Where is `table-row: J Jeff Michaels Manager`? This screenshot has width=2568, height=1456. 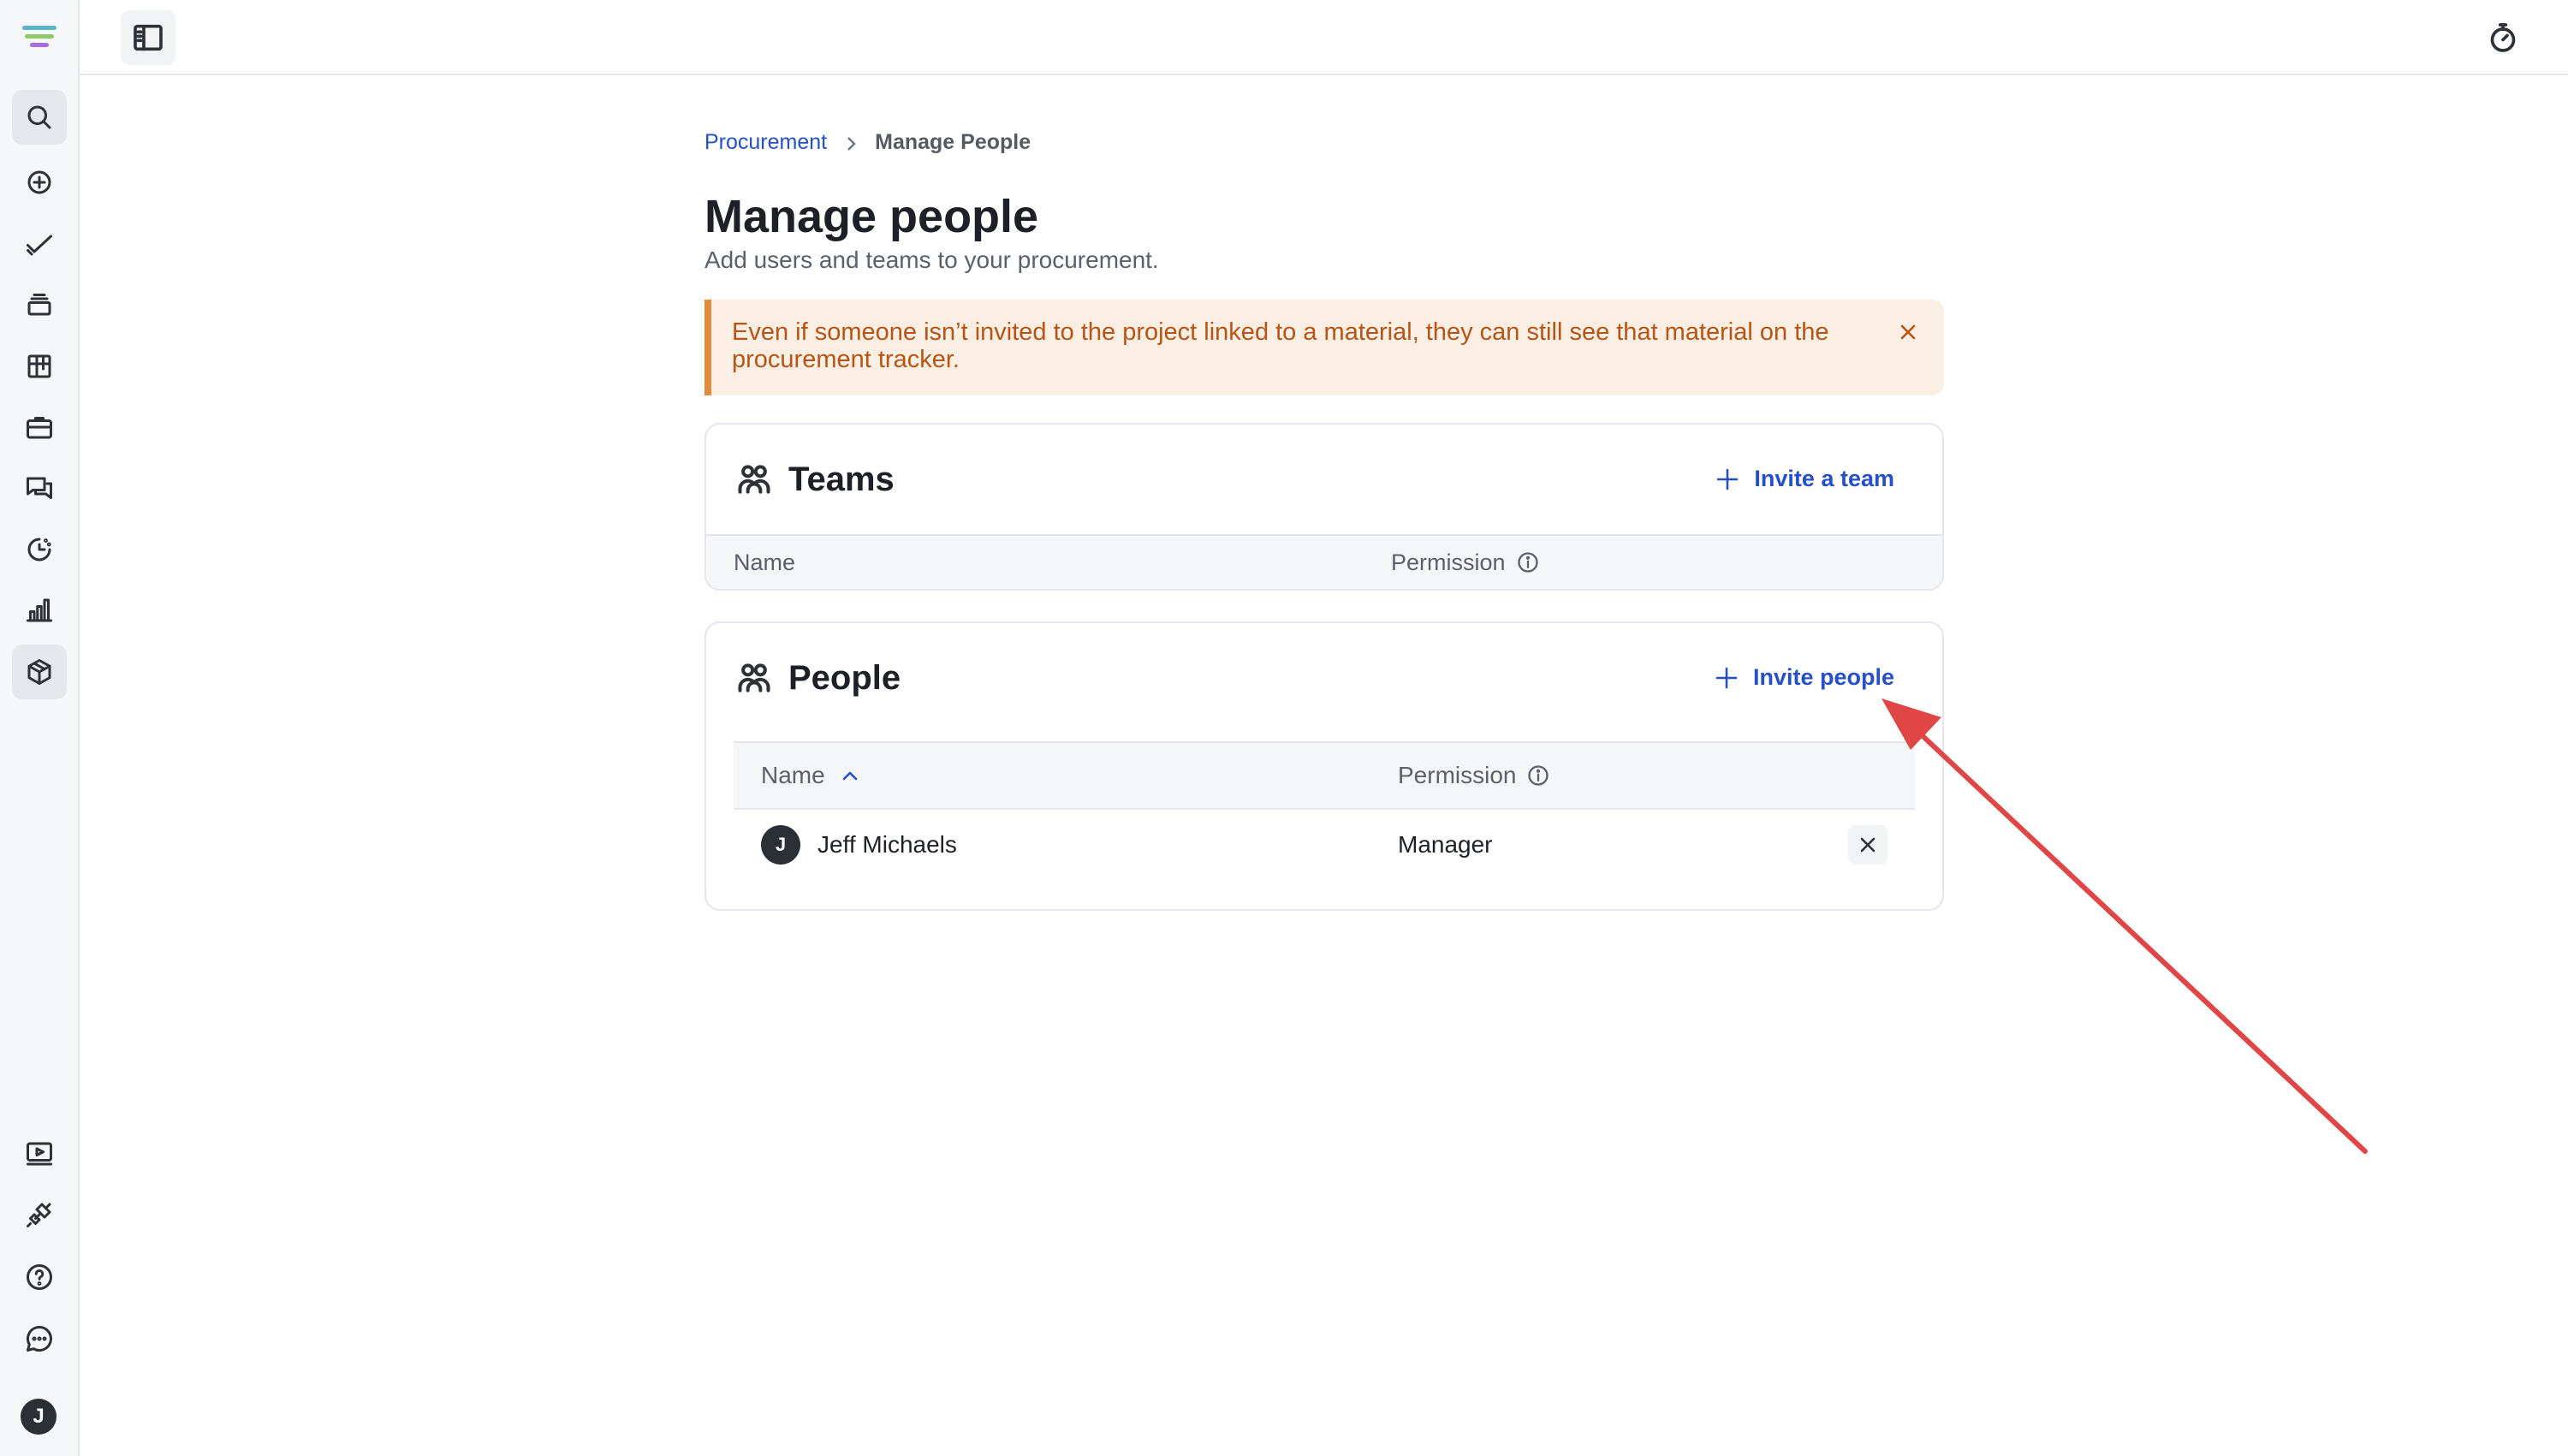 table-row: J Jeff Michaels Manager is located at coordinates (1324, 845).